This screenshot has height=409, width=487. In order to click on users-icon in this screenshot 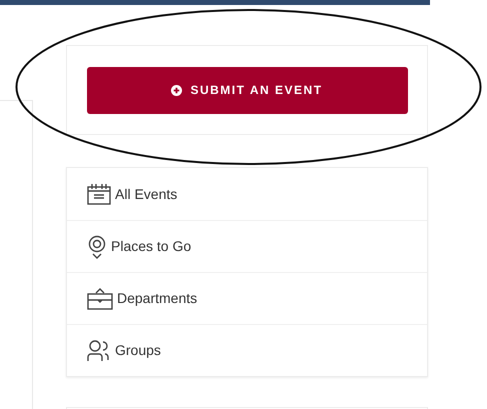, I will do `click(99, 351)`.